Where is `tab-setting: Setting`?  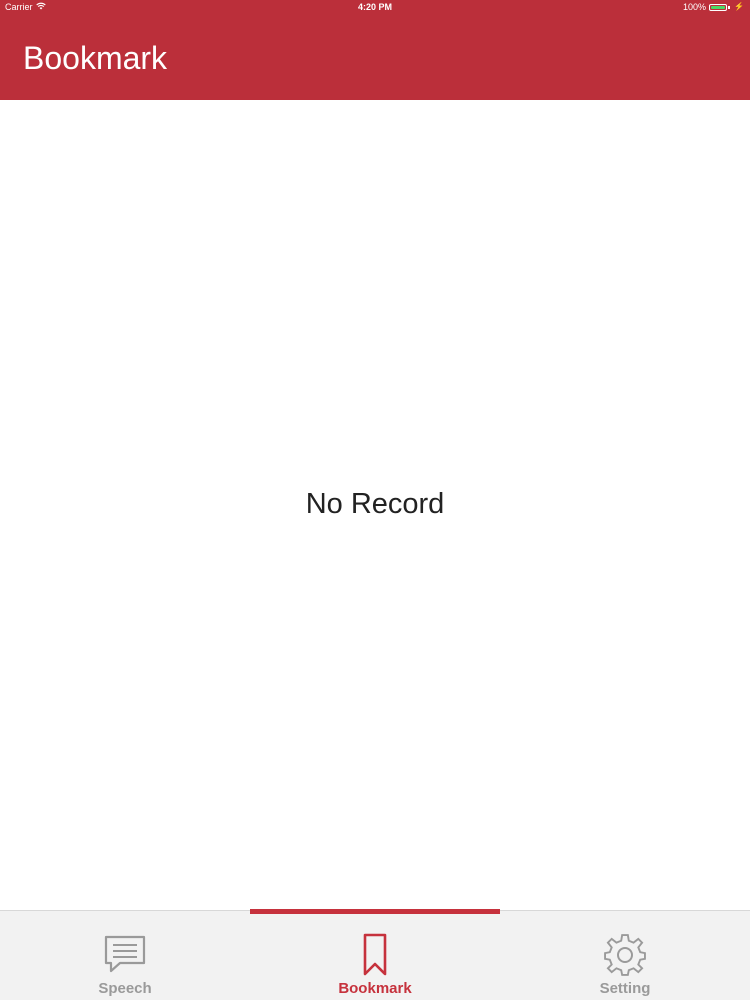 tab-setting: Setting is located at coordinates (625, 955).